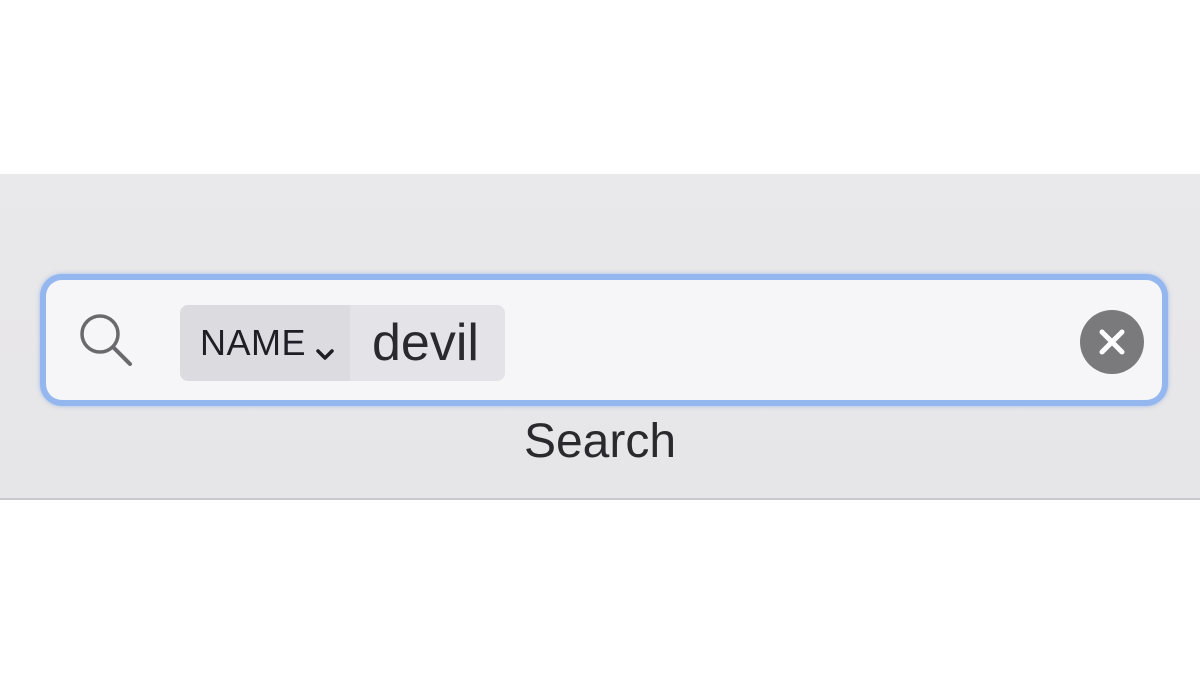  I want to click on chevron-down-icon, so click(325, 346).